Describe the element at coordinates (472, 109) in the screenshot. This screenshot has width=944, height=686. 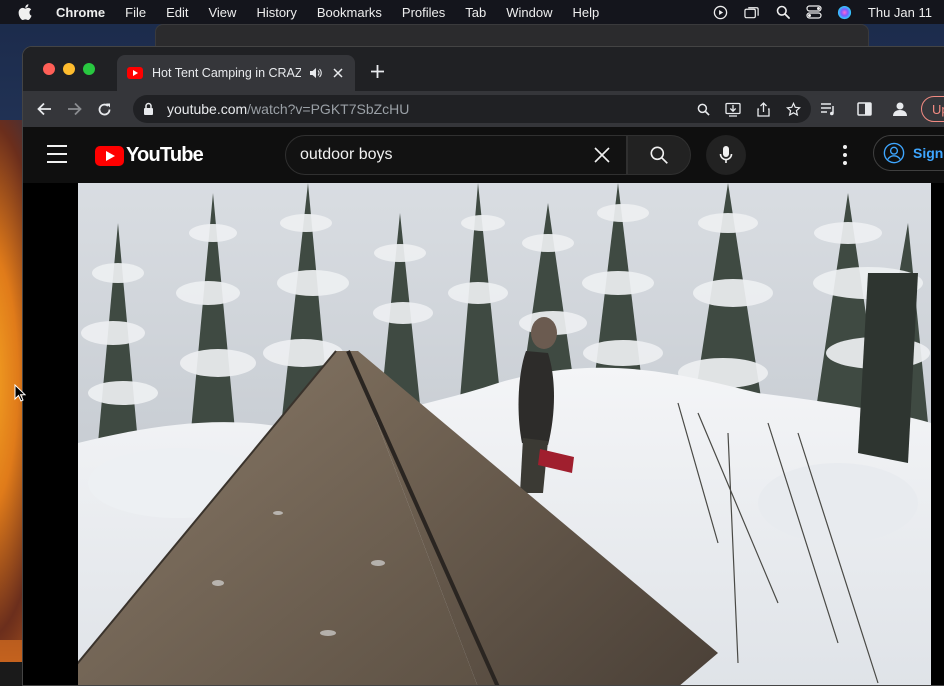
I see `address-bar: youtube.com/watch?v=PGKT7SbZcHU` at that location.